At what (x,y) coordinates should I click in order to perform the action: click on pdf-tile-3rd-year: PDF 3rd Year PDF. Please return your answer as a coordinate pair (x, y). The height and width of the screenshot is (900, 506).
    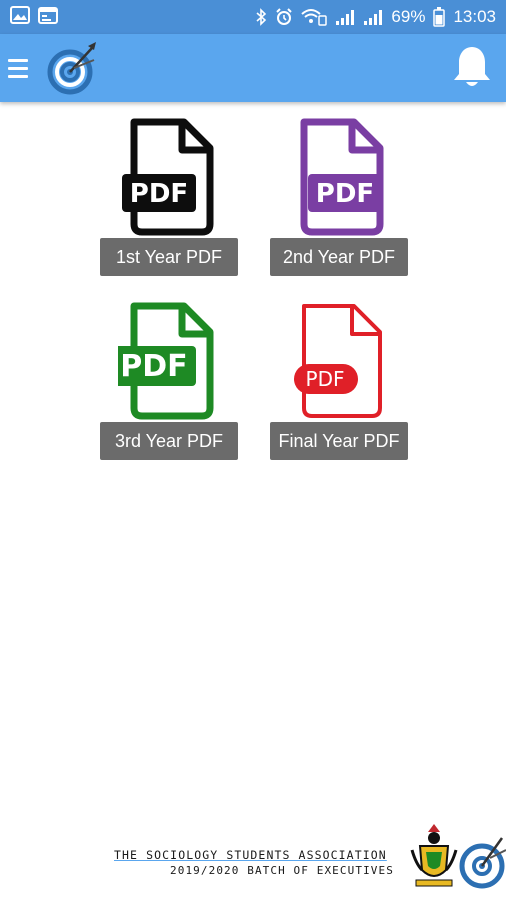
    Looking at the image, I should click on (169, 382).